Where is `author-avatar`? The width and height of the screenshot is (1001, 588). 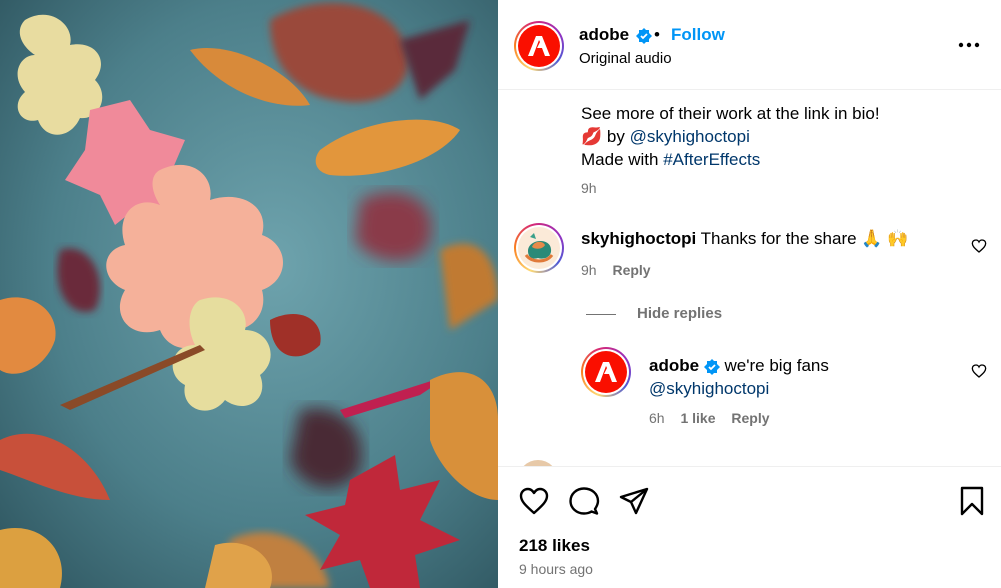 author-avatar is located at coordinates (539, 46).